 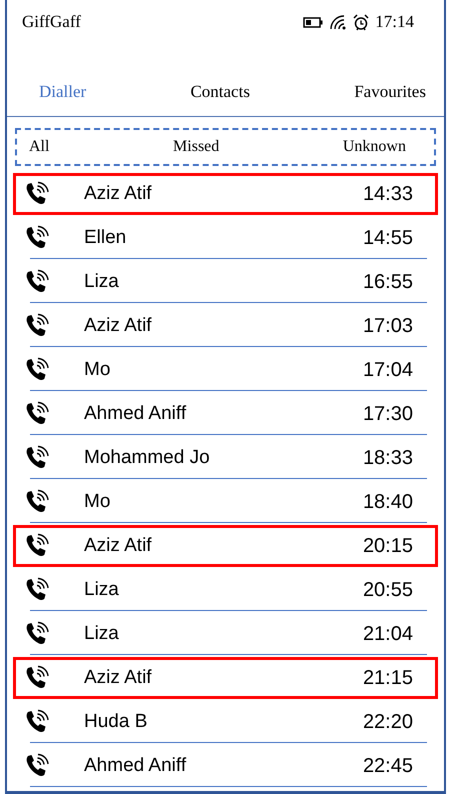 I want to click on status-time: 17:14, so click(x=394, y=22).